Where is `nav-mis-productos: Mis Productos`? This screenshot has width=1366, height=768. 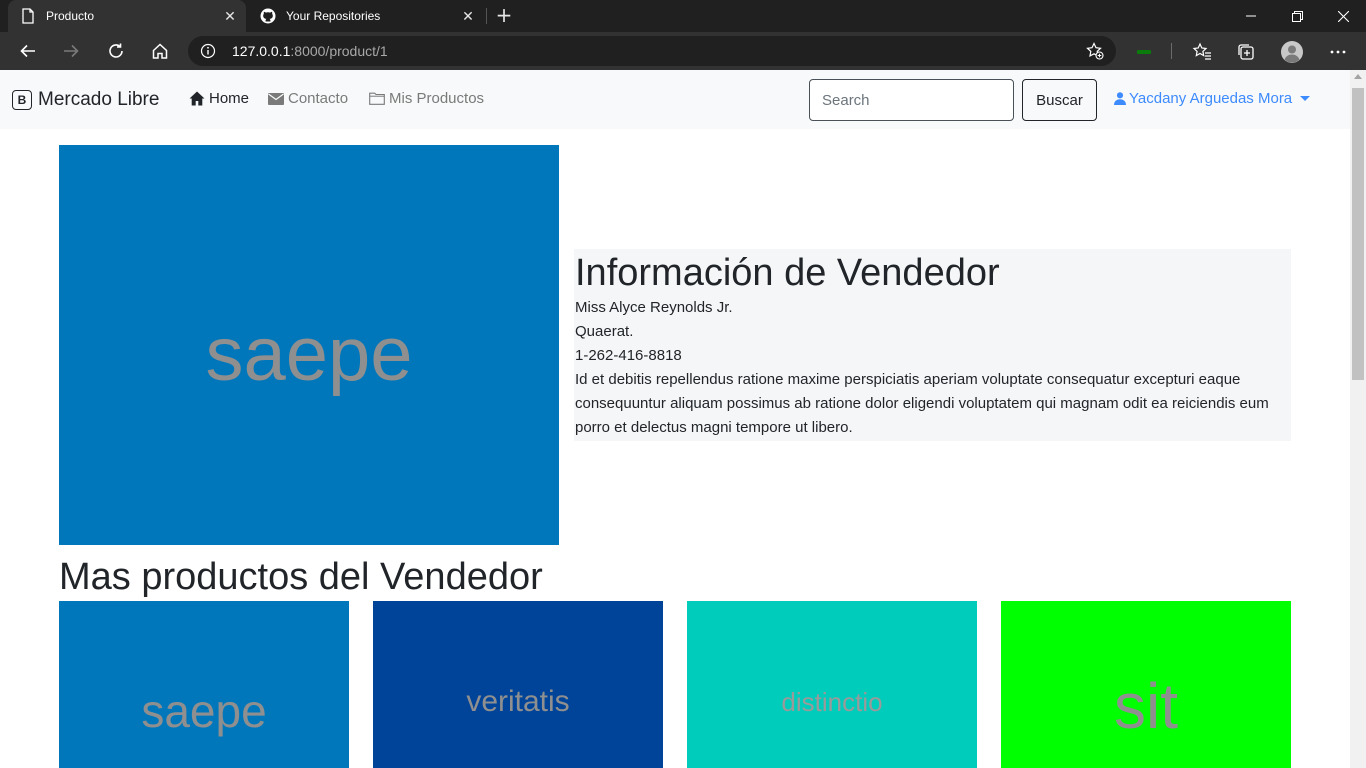 nav-mis-productos: Mis Productos is located at coordinates (426, 98).